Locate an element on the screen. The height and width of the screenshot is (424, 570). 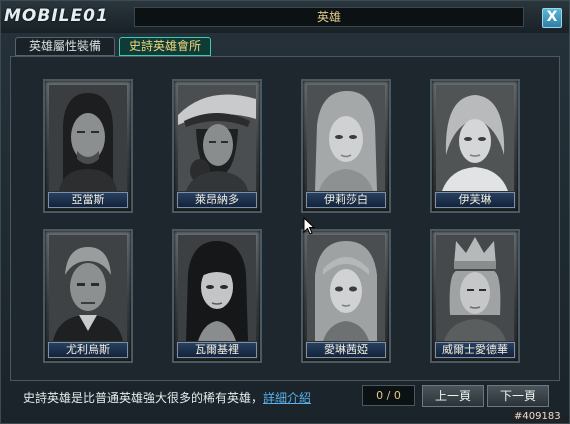
tab-epic-hero-hall: 史詩英雄會所 is located at coordinates (165, 46).